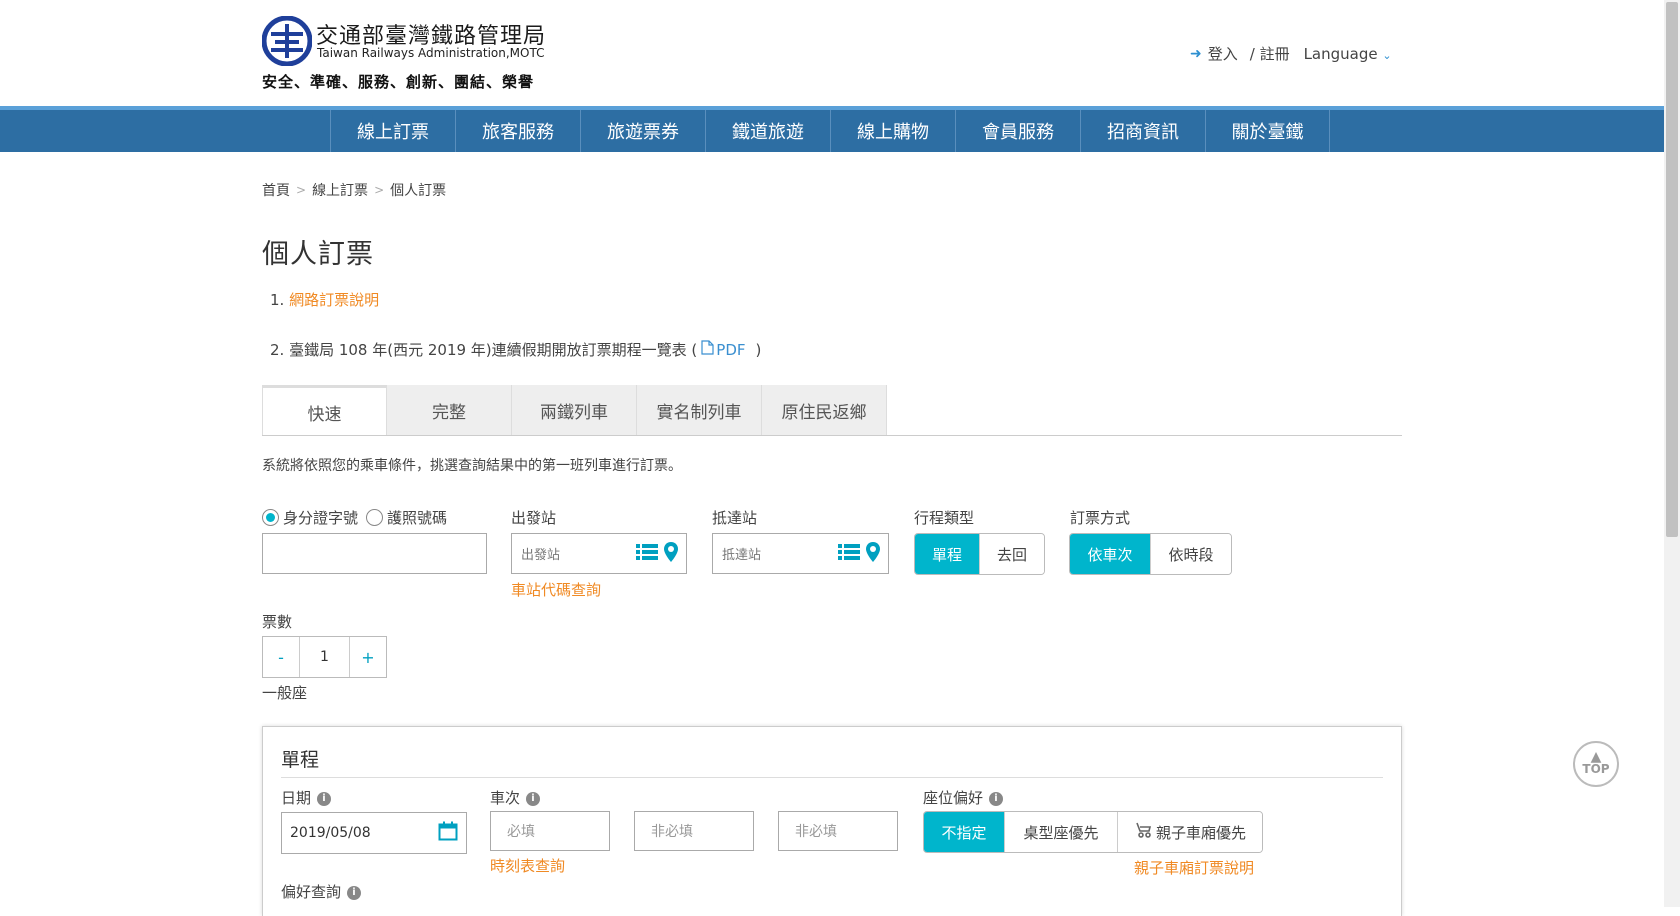  Describe the element at coordinates (1223, 53) in the screenshot. I see `login-link: 登入` at that location.